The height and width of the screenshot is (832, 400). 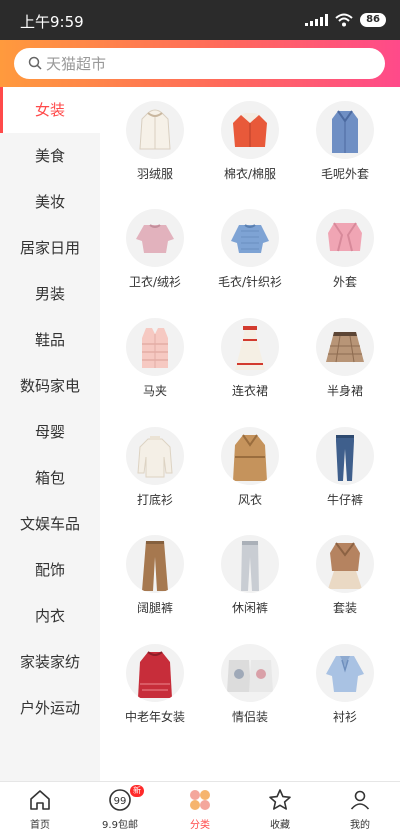 What do you see at coordinates (250, 282) in the screenshot?
I see `subcategory-label: 毛衣/针织衫` at bounding box center [250, 282].